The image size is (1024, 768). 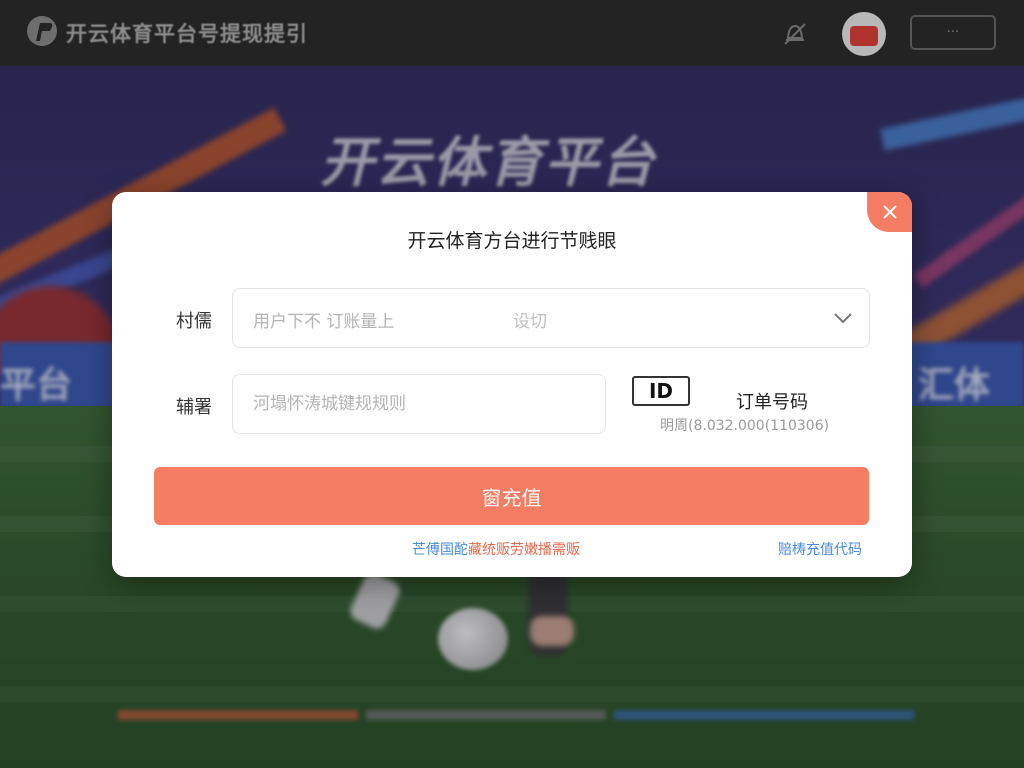 What do you see at coordinates (820, 549) in the screenshot?
I see `recharge-code-link: 赔梼充值代码` at bounding box center [820, 549].